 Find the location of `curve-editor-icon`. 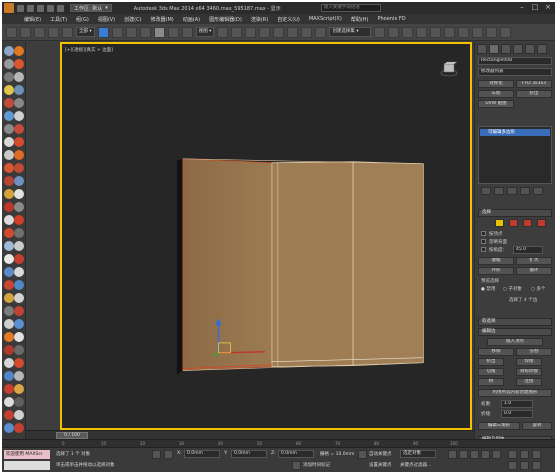

curve-editor-icon is located at coordinates (436, 32).